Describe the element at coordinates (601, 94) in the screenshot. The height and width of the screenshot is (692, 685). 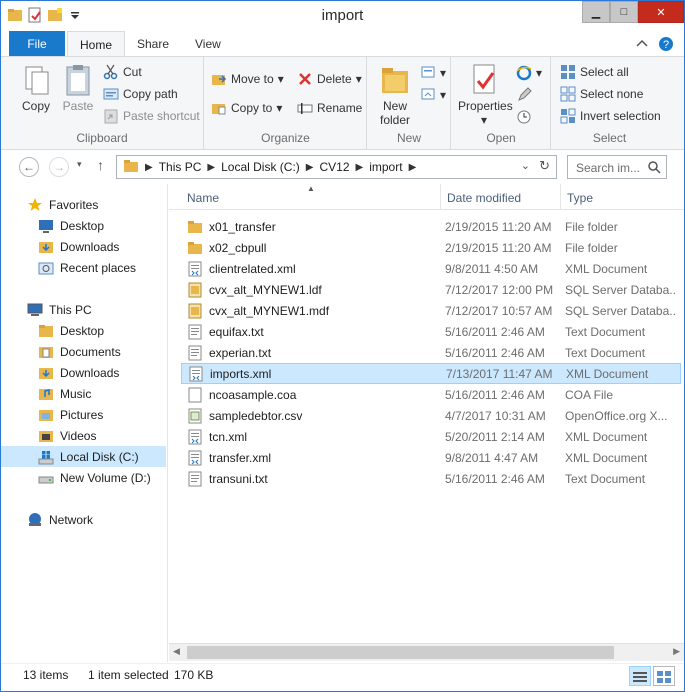
I see `select-none-button: Select none` at that location.